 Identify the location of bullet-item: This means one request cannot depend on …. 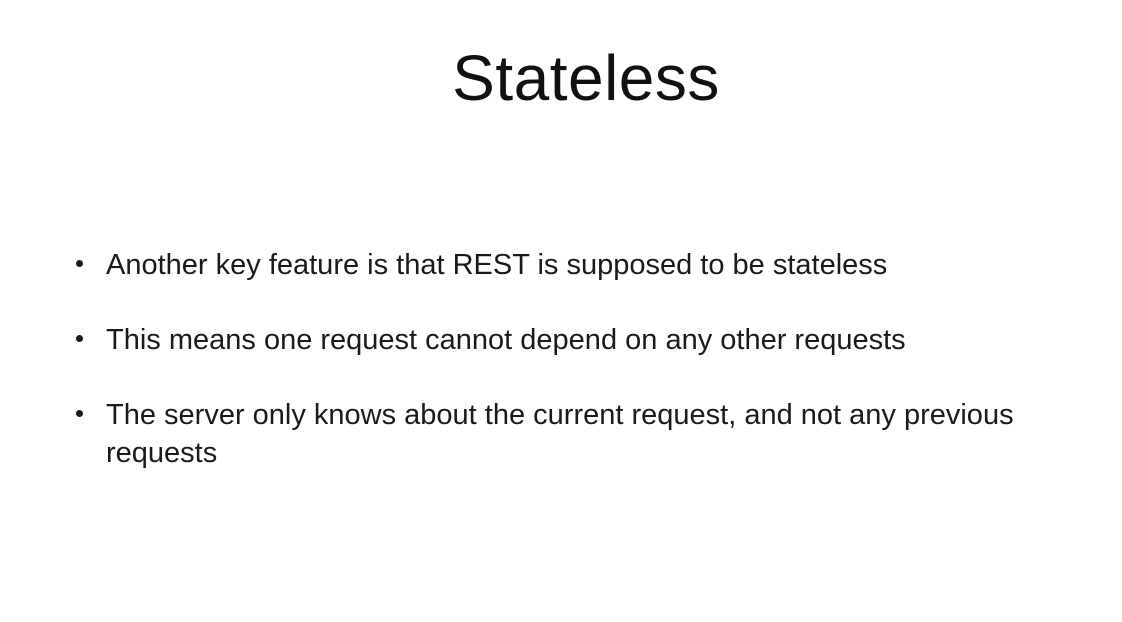
(552, 340).